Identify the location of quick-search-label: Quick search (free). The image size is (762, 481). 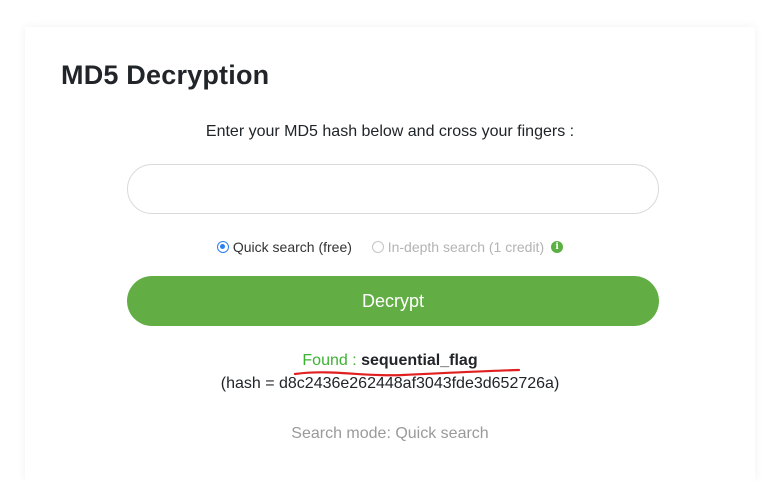
(292, 247).